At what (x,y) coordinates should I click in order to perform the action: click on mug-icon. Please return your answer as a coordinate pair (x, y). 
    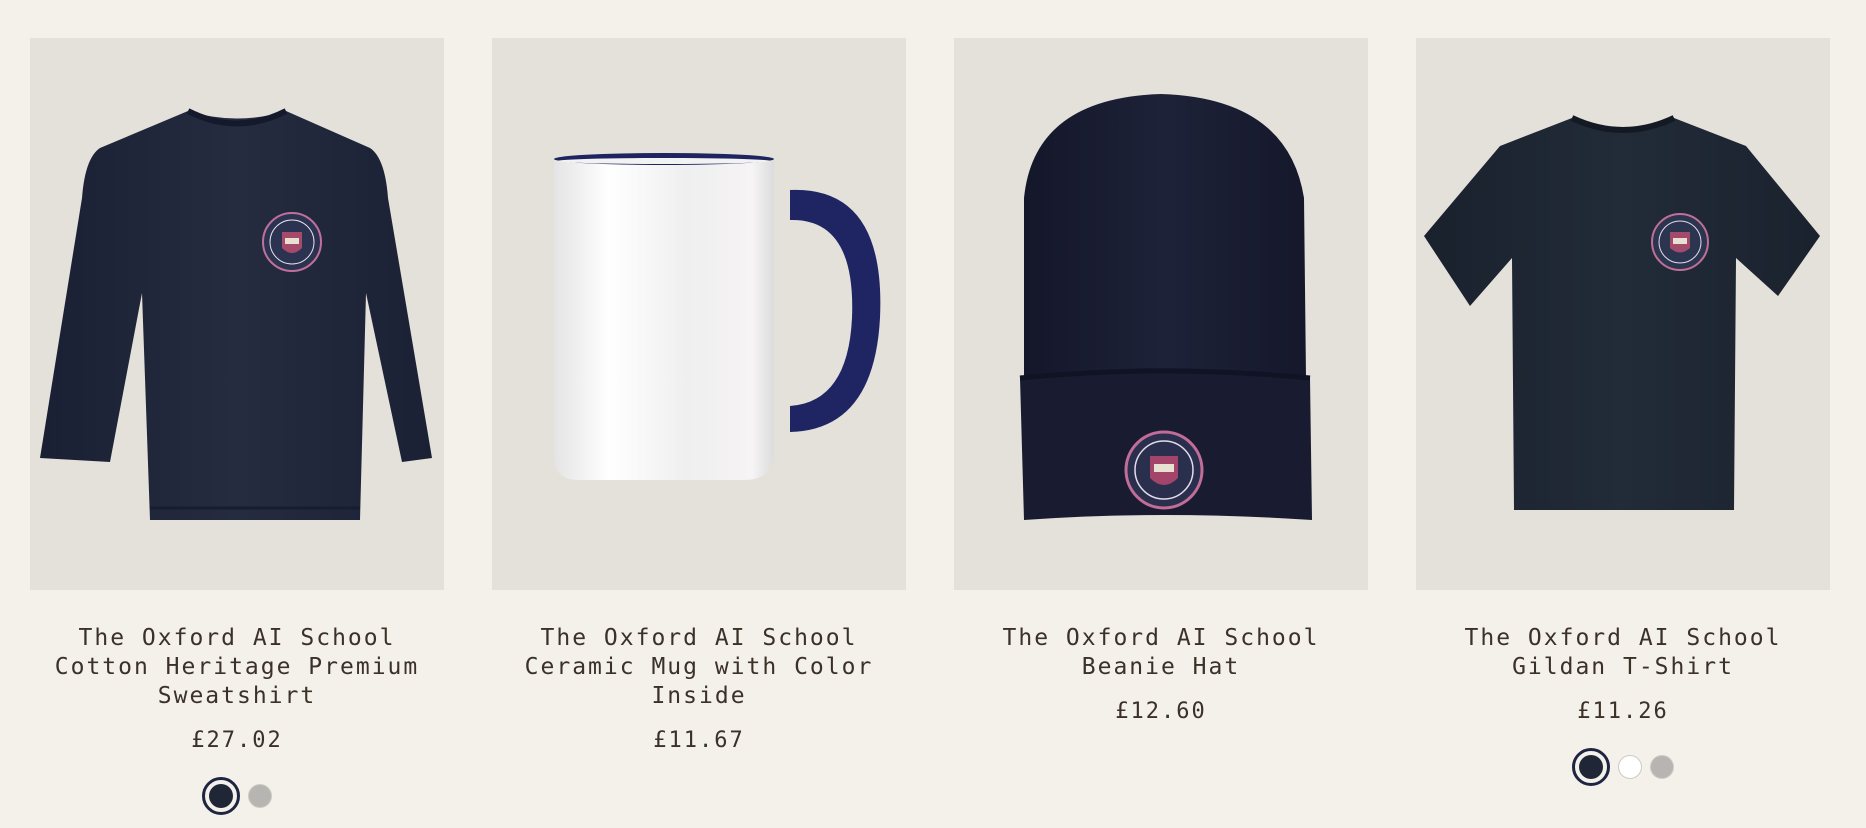
    Looking at the image, I should click on (717, 316).